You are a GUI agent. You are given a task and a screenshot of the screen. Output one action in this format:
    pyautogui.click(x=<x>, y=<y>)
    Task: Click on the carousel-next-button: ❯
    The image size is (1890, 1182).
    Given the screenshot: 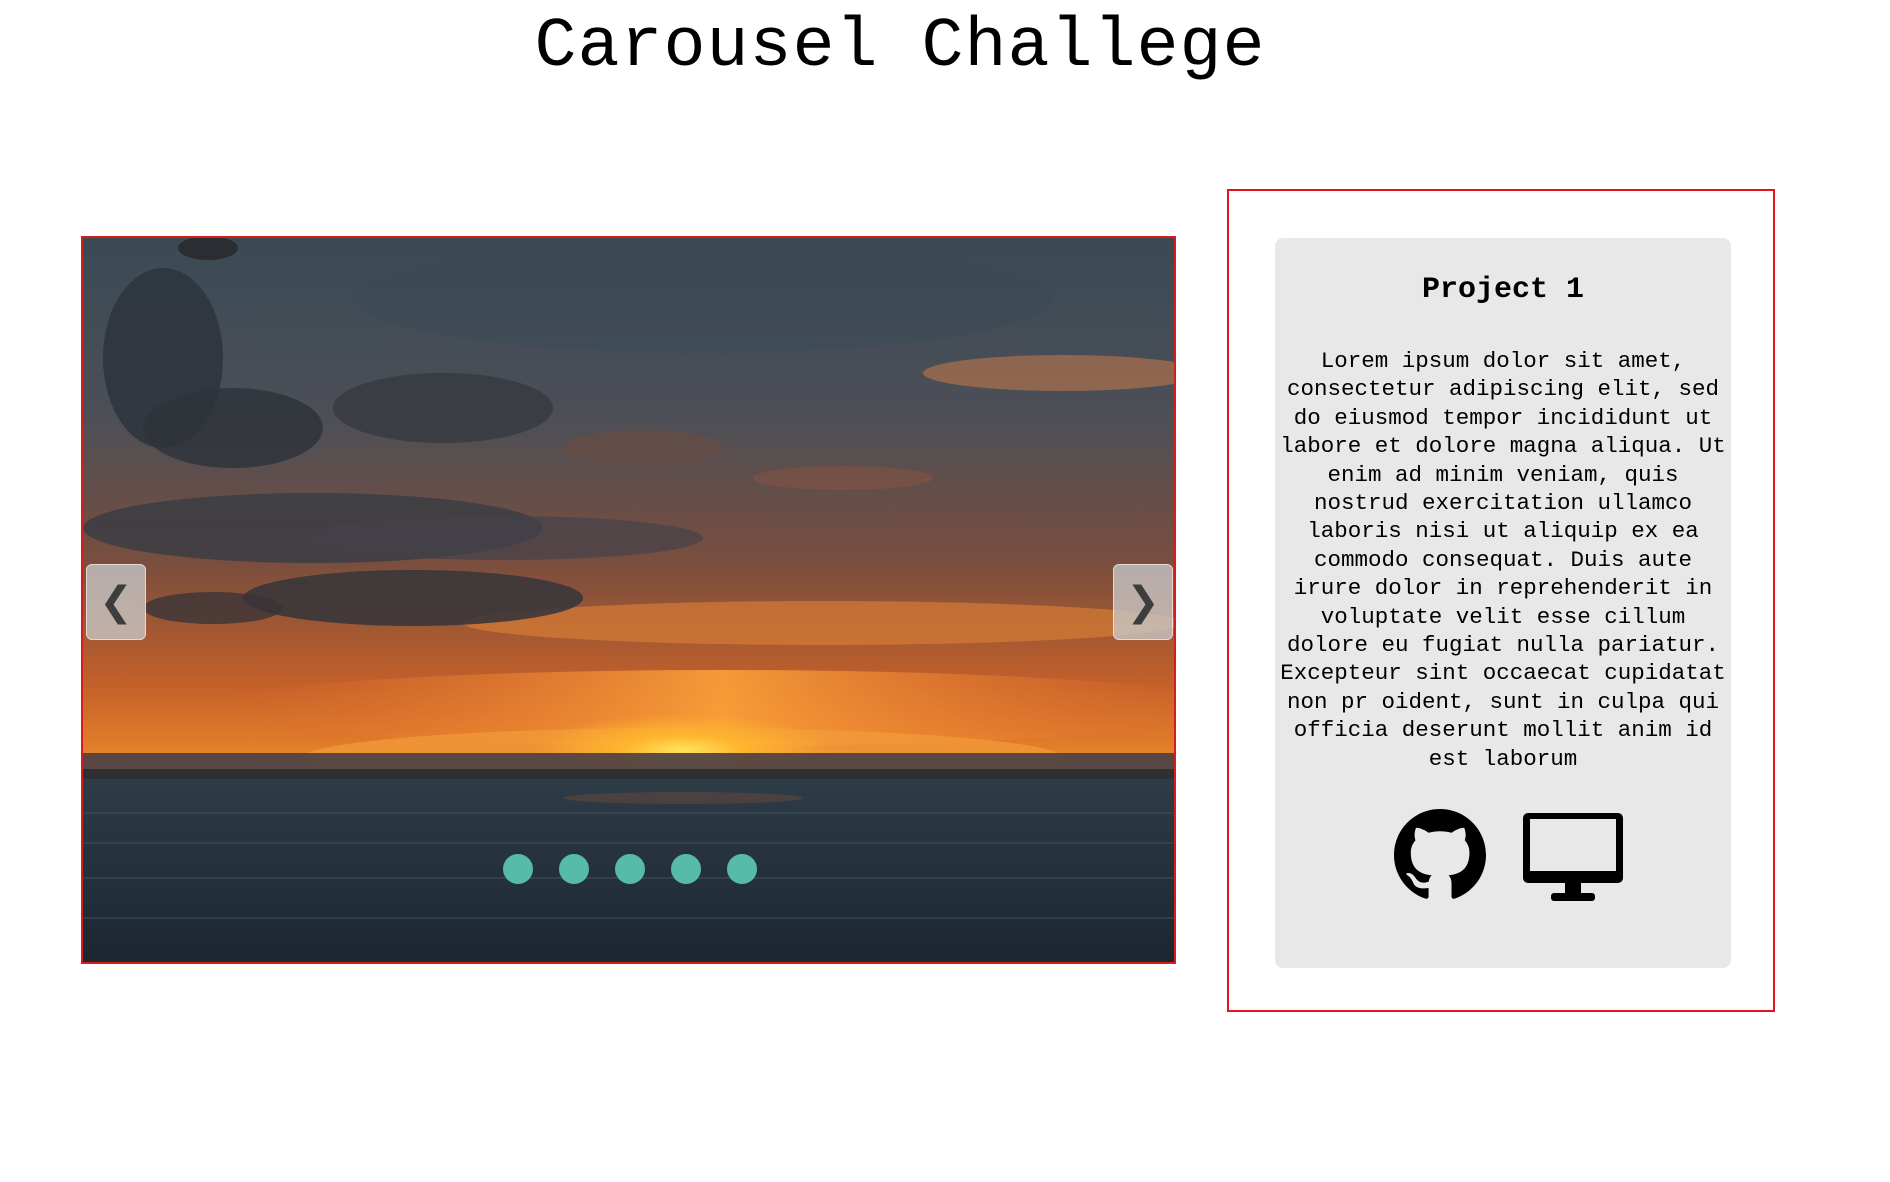 What is the action you would take?
    pyautogui.click(x=1143, y=602)
    